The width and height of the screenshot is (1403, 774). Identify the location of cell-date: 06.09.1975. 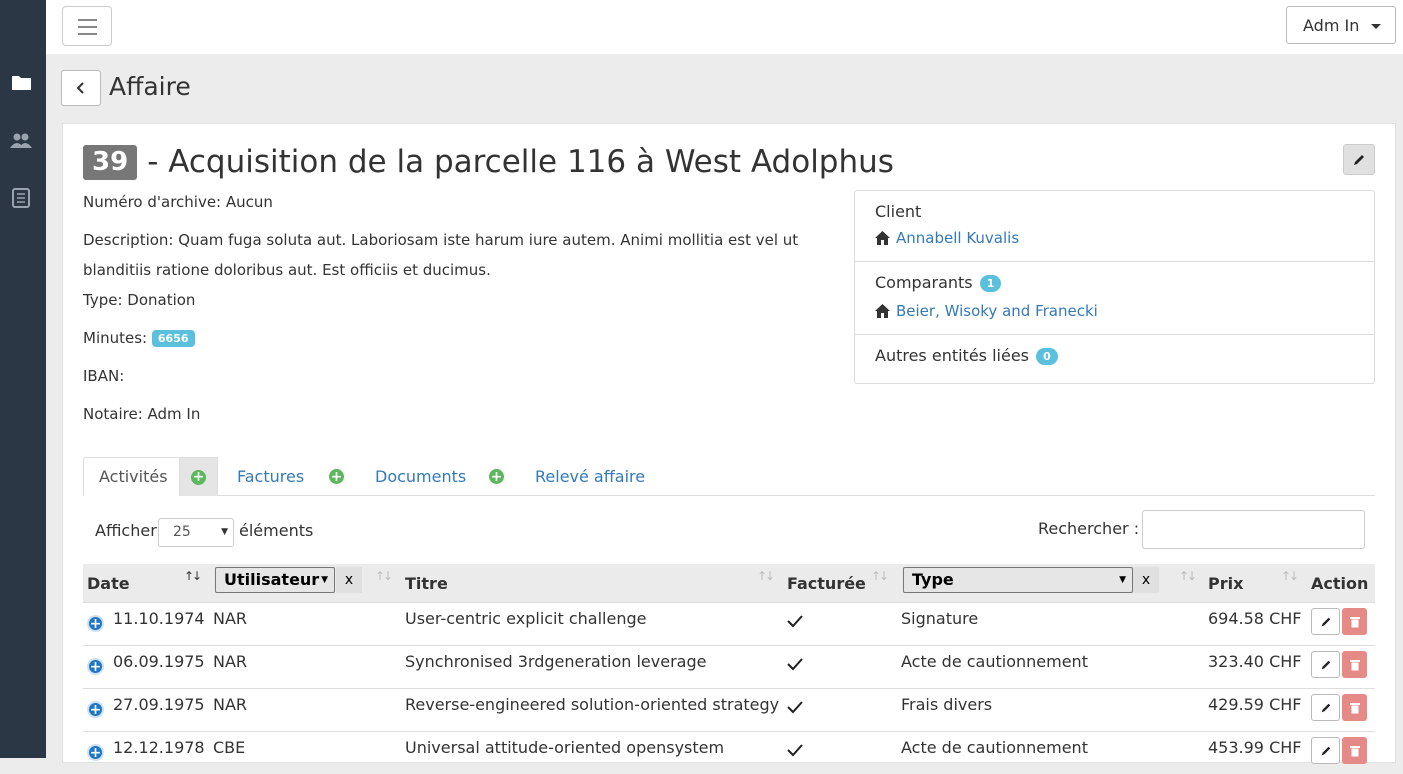
(159, 661).